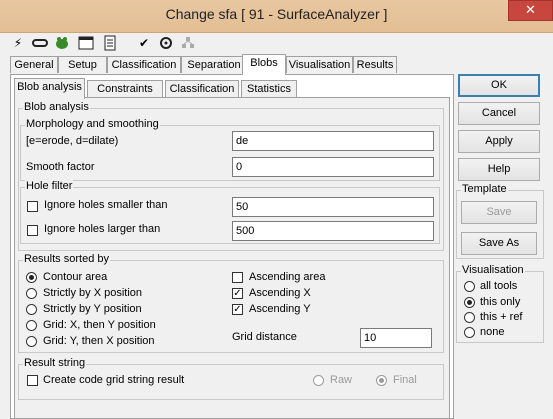  I want to click on sort-grid-xy-radio, so click(31, 325).